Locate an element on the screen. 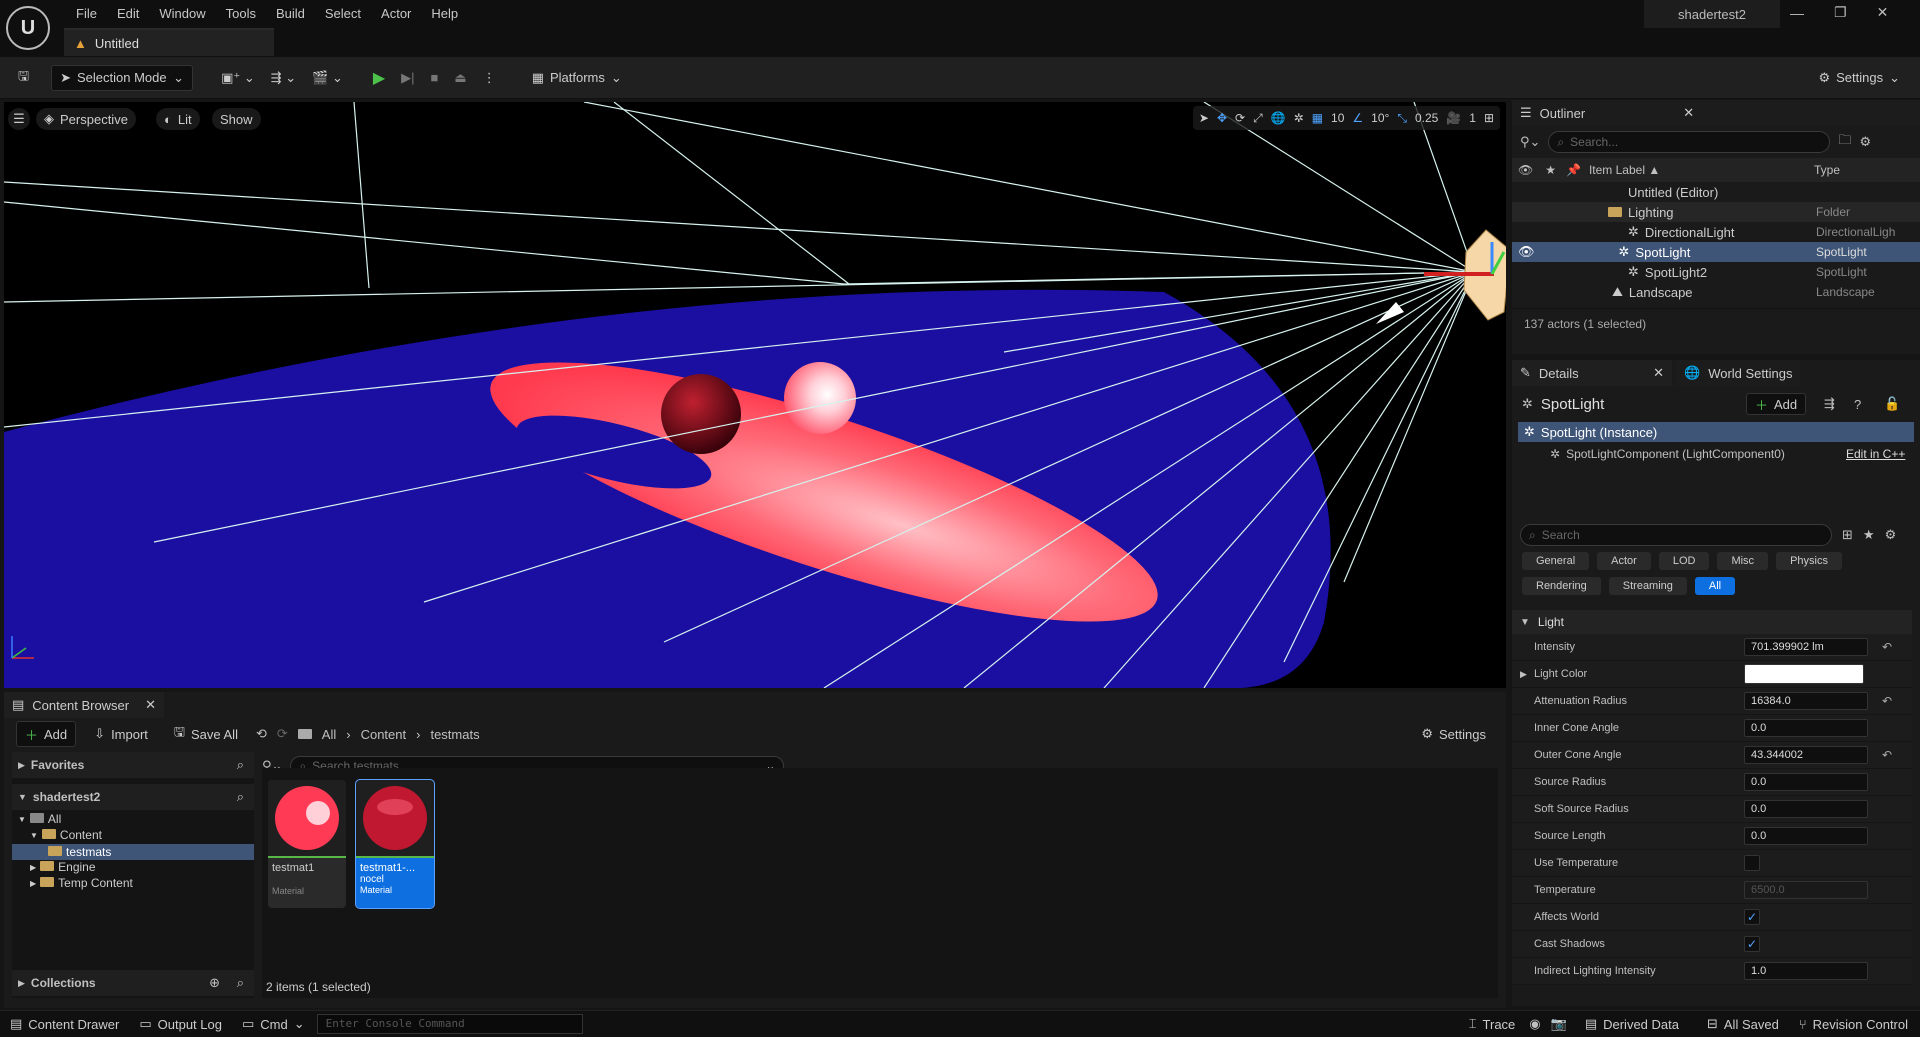 This screenshot has height=1037, width=1920. menu-edit: Edit is located at coordinates (128, 13).